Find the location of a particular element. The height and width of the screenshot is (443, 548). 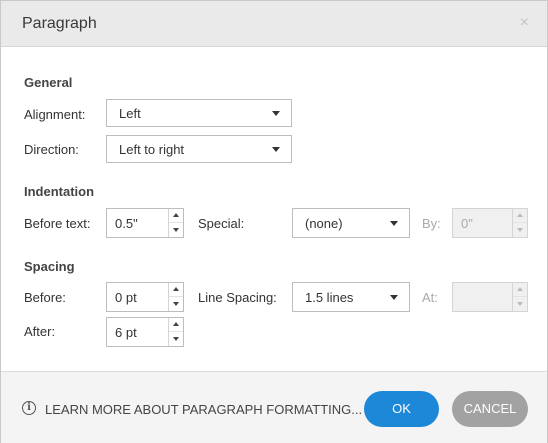

before-text-label: Before text: is located at coordinates (57, 223).